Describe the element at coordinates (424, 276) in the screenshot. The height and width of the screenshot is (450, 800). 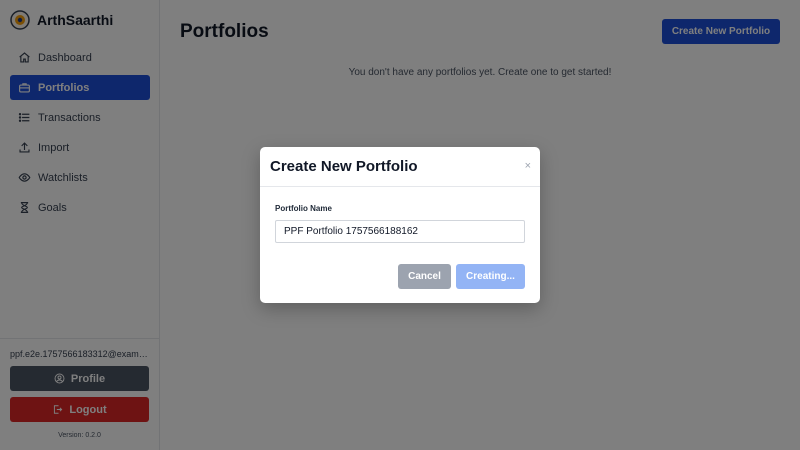
I see `cancel-button: Cancel` at that location.